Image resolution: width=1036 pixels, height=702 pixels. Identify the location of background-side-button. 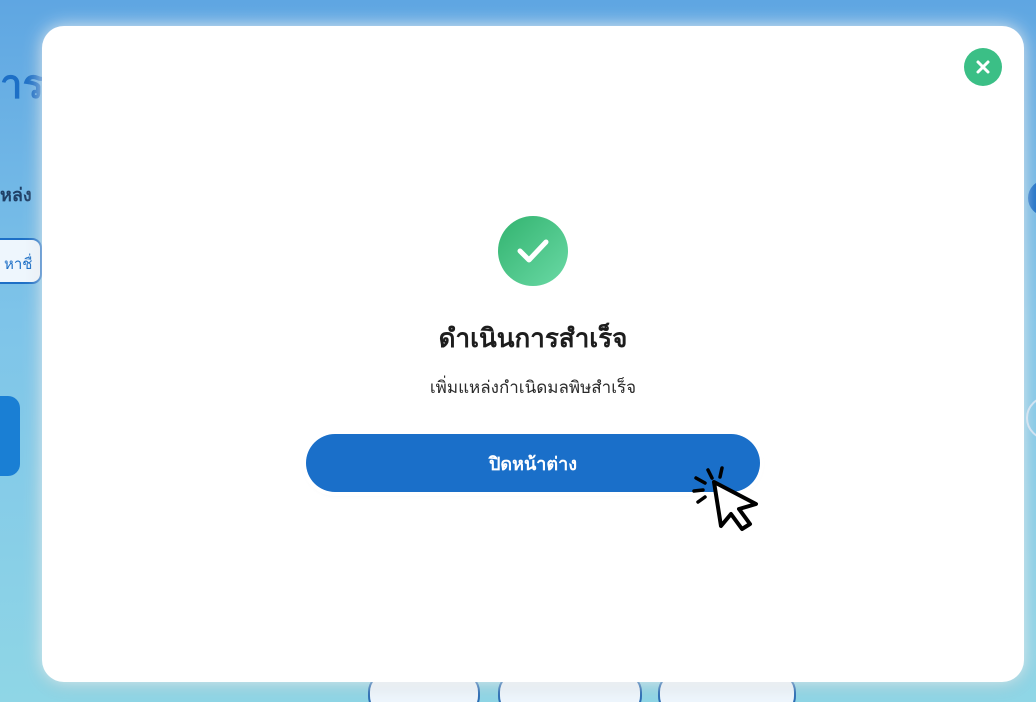
(10, 436).